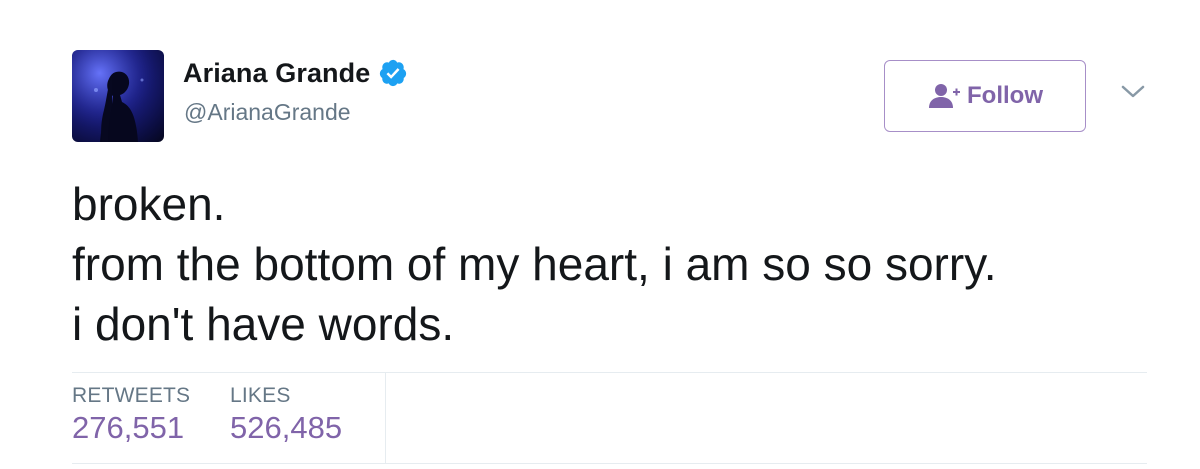 This screenshot has width=1200, height=469. I want to click on avatar, so click(118, 96).